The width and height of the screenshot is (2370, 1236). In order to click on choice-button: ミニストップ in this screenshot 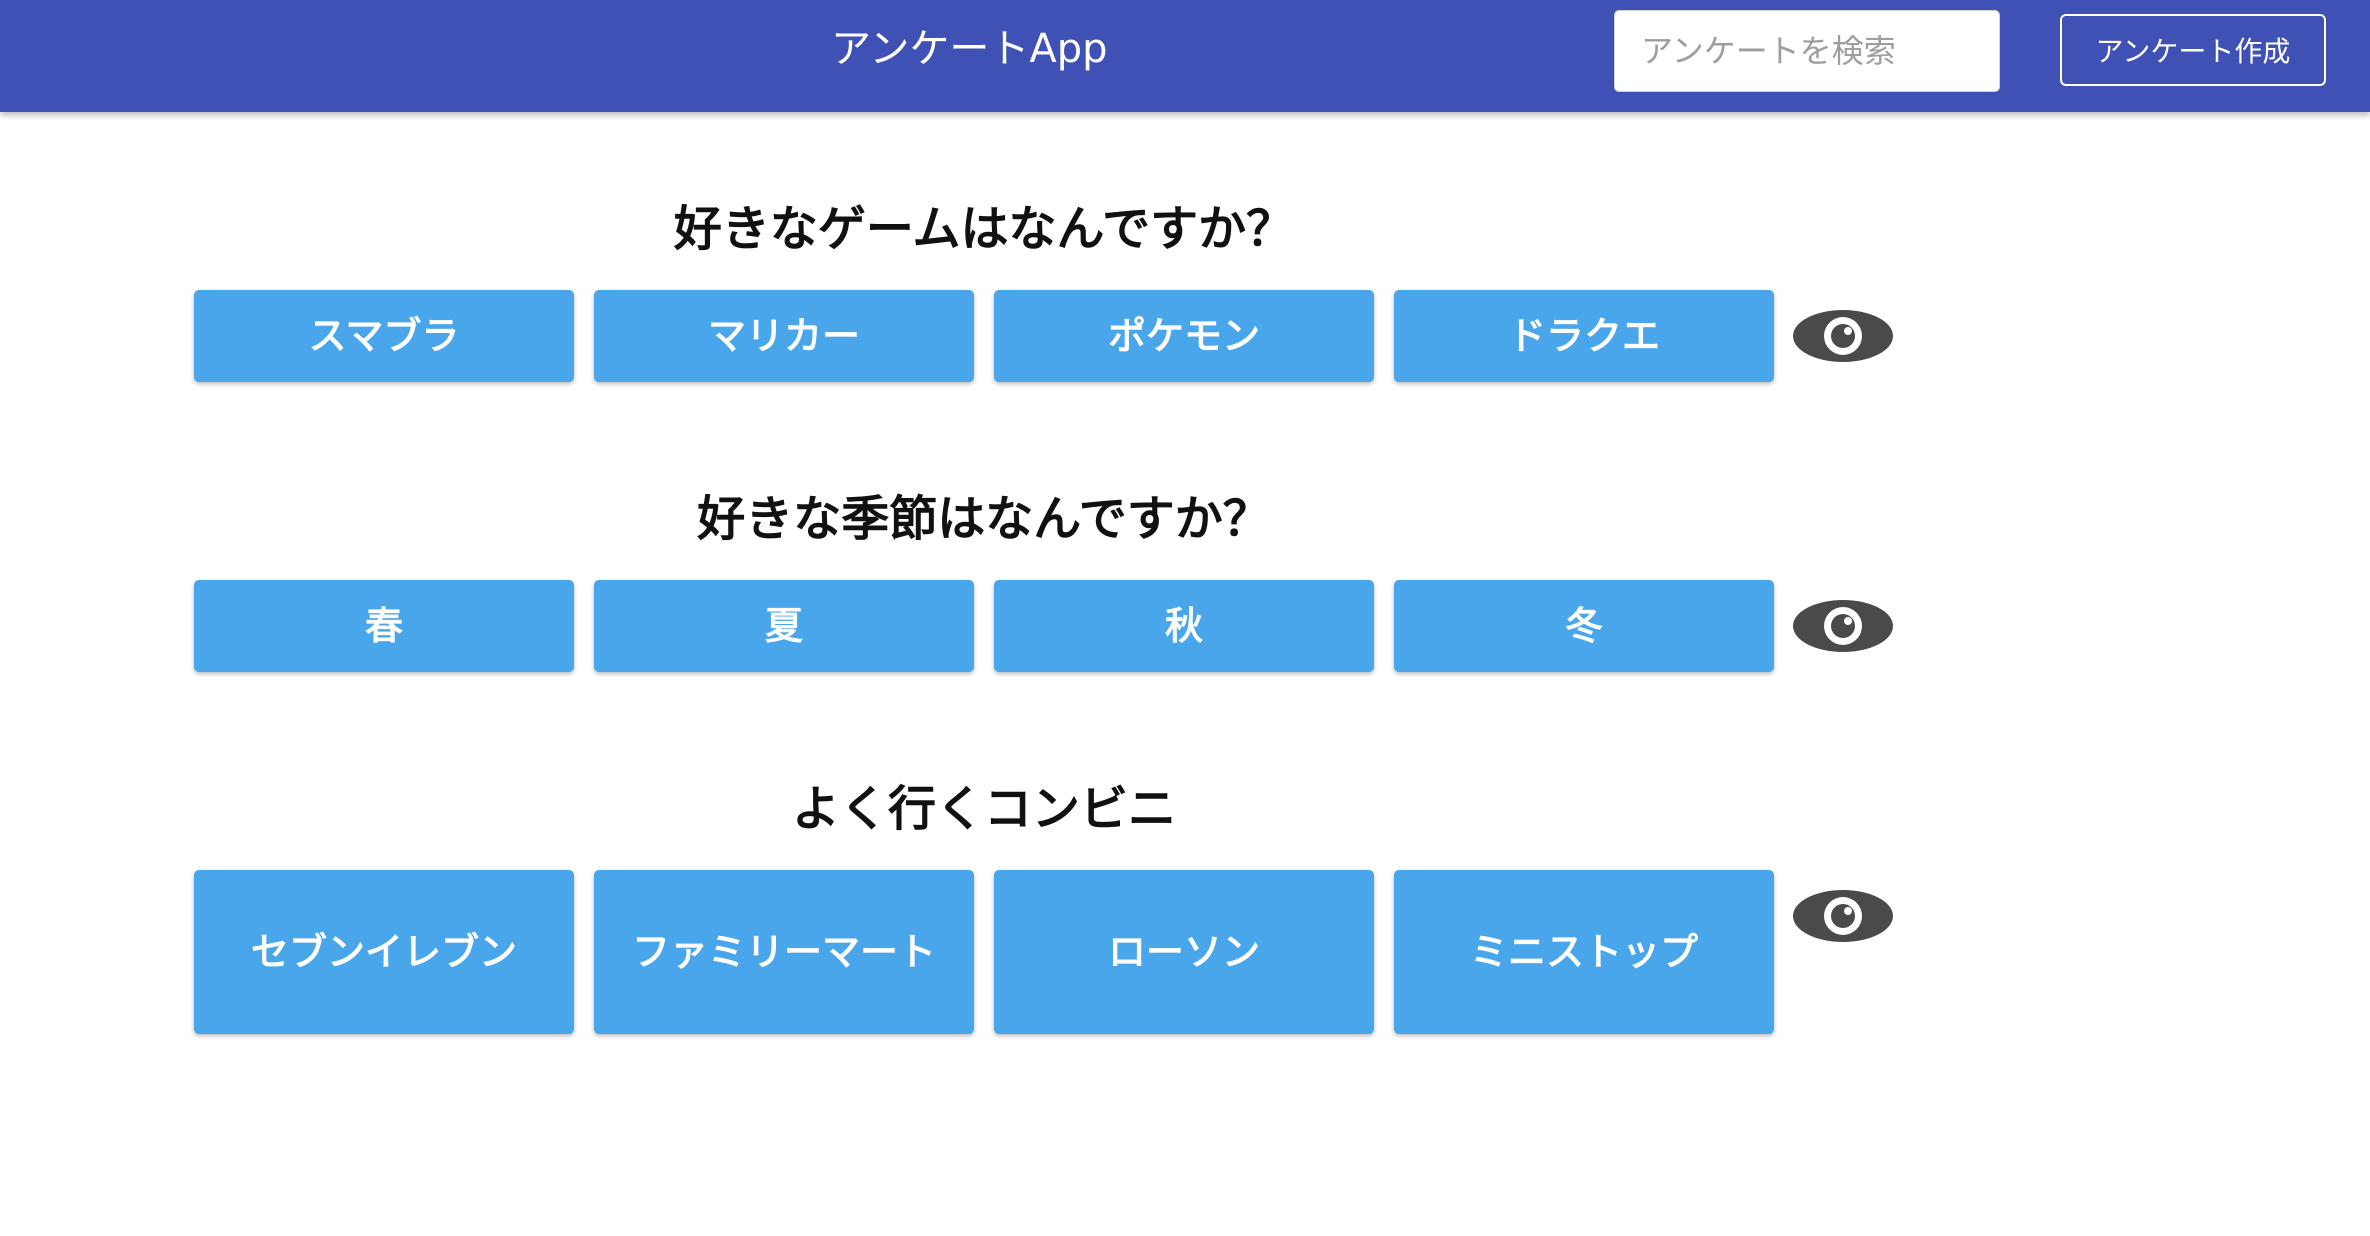, I will do `click(1584, 952)`.